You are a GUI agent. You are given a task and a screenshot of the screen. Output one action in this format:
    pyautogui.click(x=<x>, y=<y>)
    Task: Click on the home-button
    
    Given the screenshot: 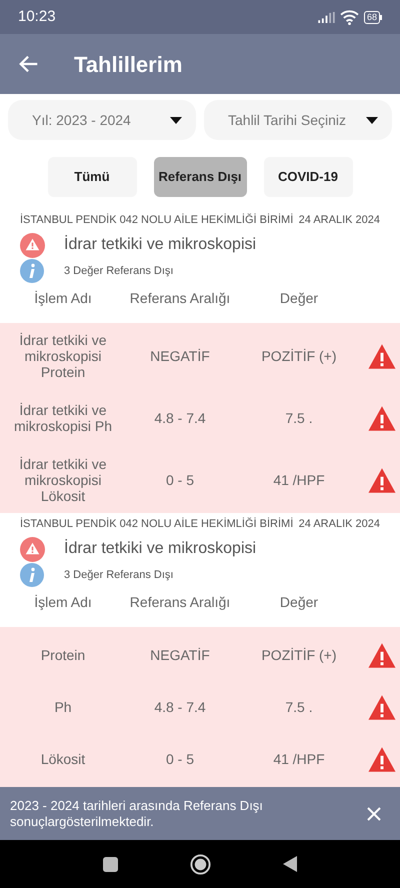 What is the action you would take?
    pyautogui.click(x=200, y=864)
    